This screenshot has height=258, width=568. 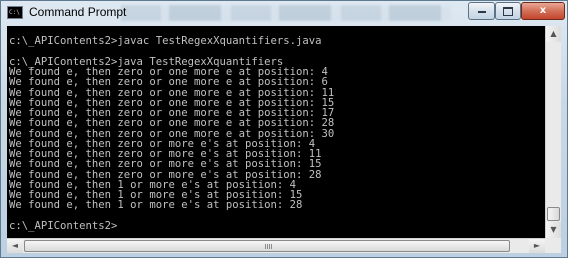 I want to click on close-icon: x, so click(x=543, y=10).